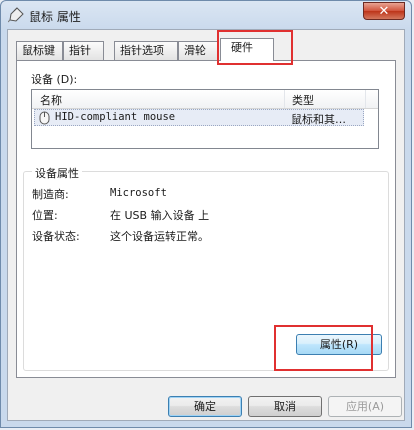 Image resolution: width=414 pixels, height=430 pixels. Describe the element at coordinates (365, 406) in the screenshot. I see `apply-button: 应用(A)` at that location.